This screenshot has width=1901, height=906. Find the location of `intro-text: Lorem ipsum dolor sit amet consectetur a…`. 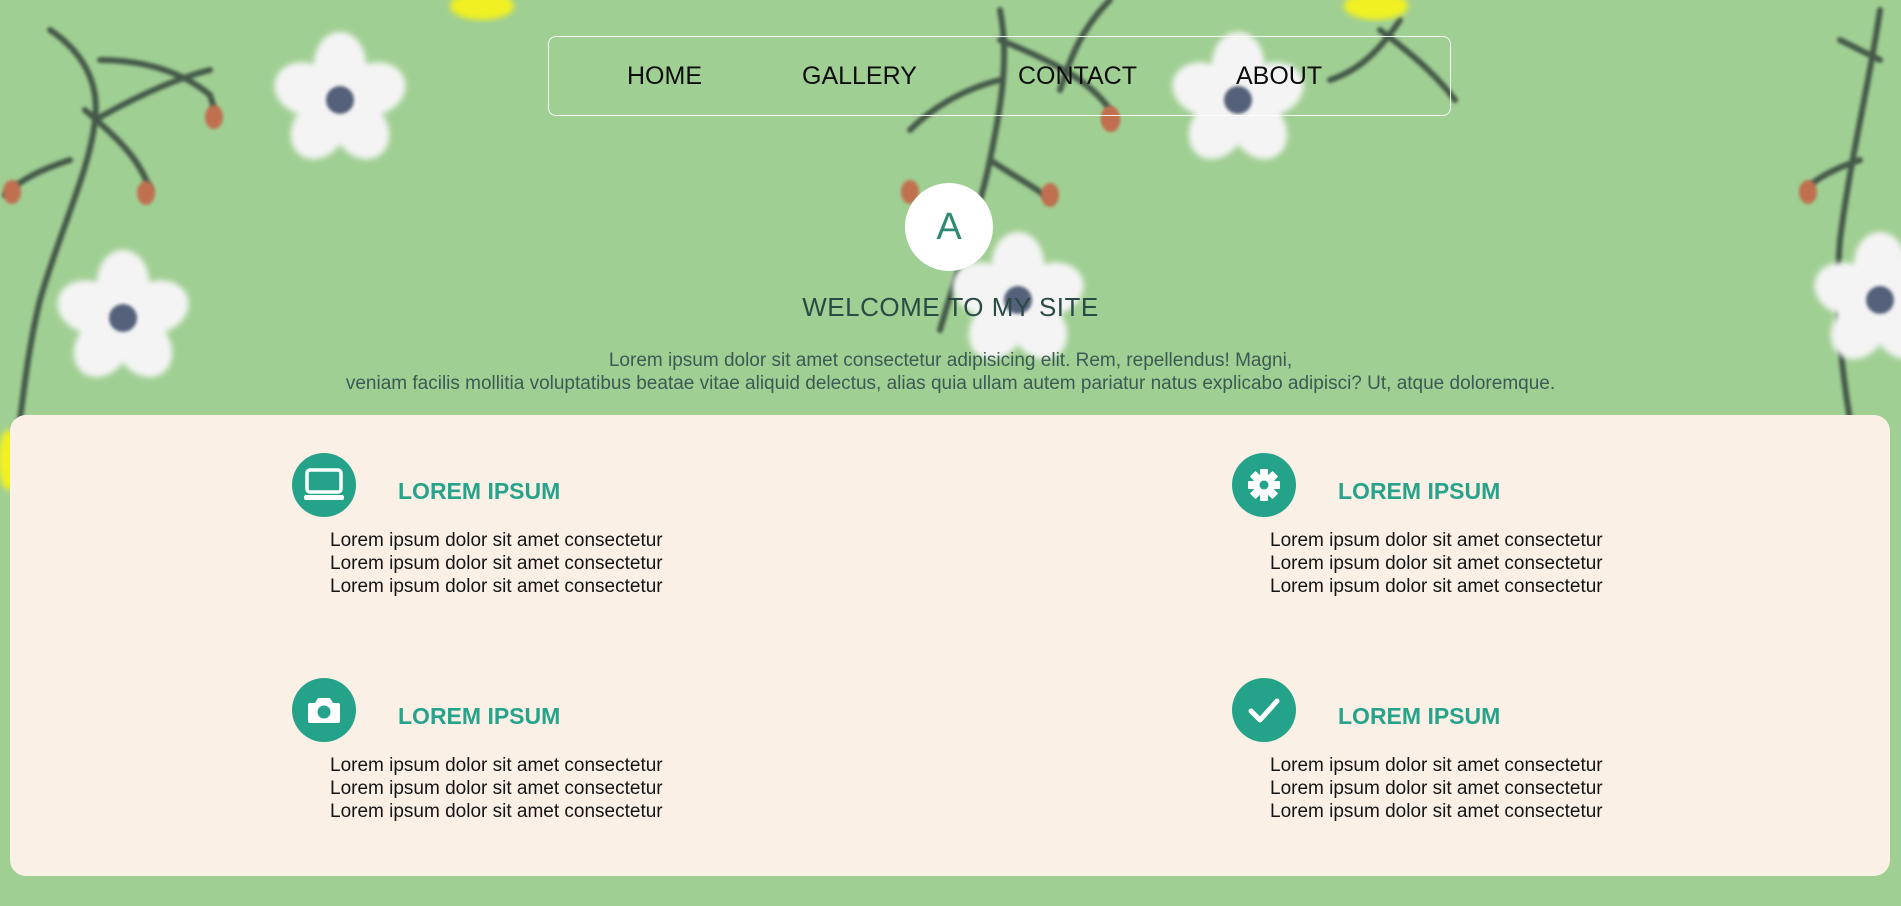

intro-text: Lorem ipsum dolor sit amet consectetur a… is located at coordinates (950, 372).